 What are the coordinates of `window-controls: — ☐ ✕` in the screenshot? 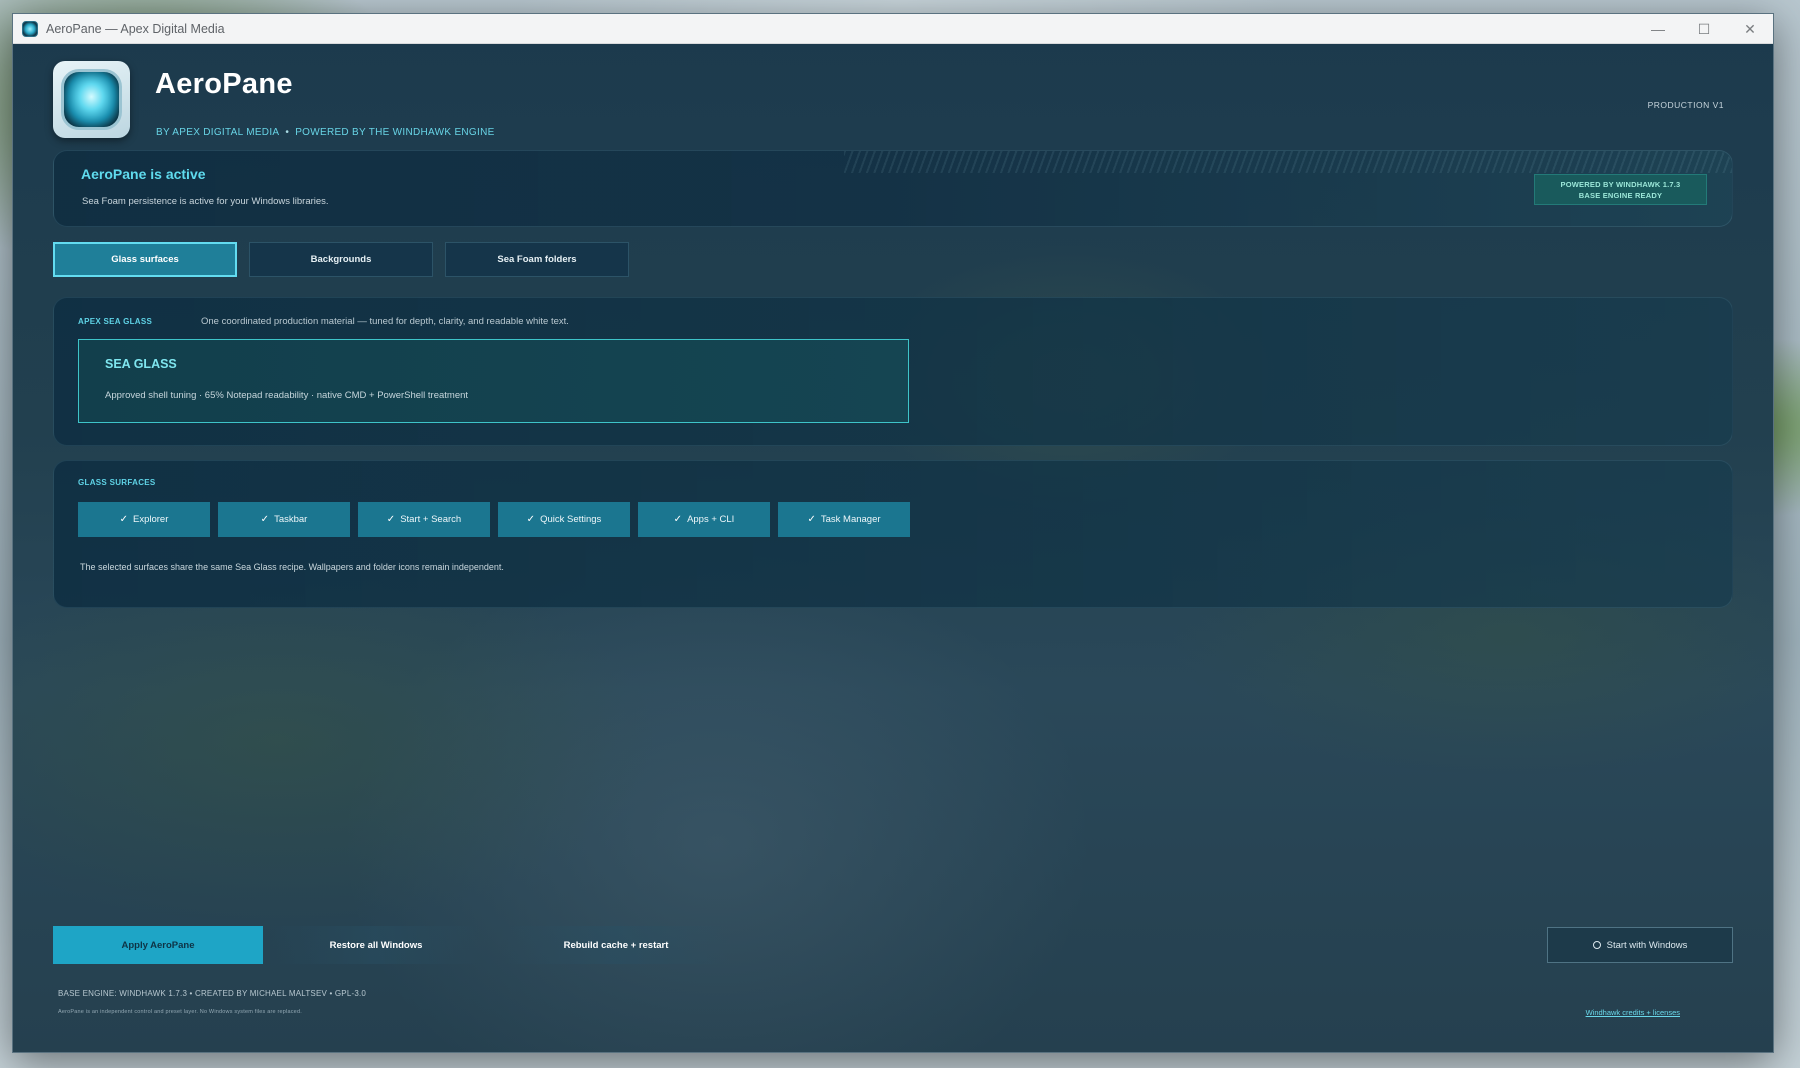 It's located at (1704, 29).